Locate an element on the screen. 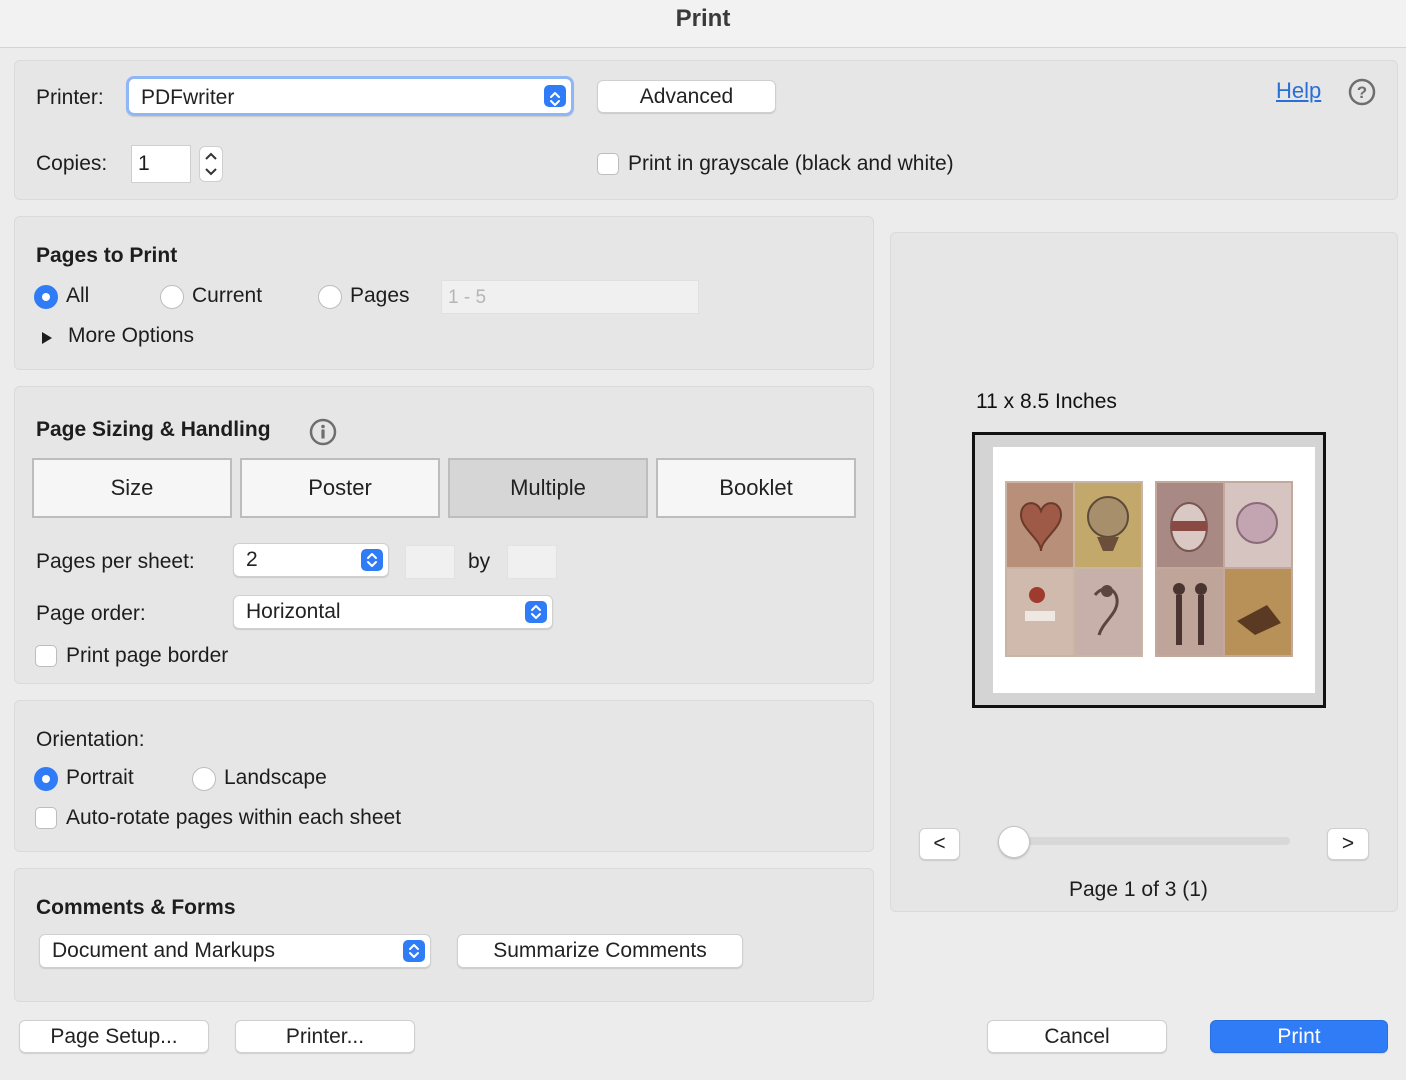  help-icon: ? is located at coordinates (1362, 92).